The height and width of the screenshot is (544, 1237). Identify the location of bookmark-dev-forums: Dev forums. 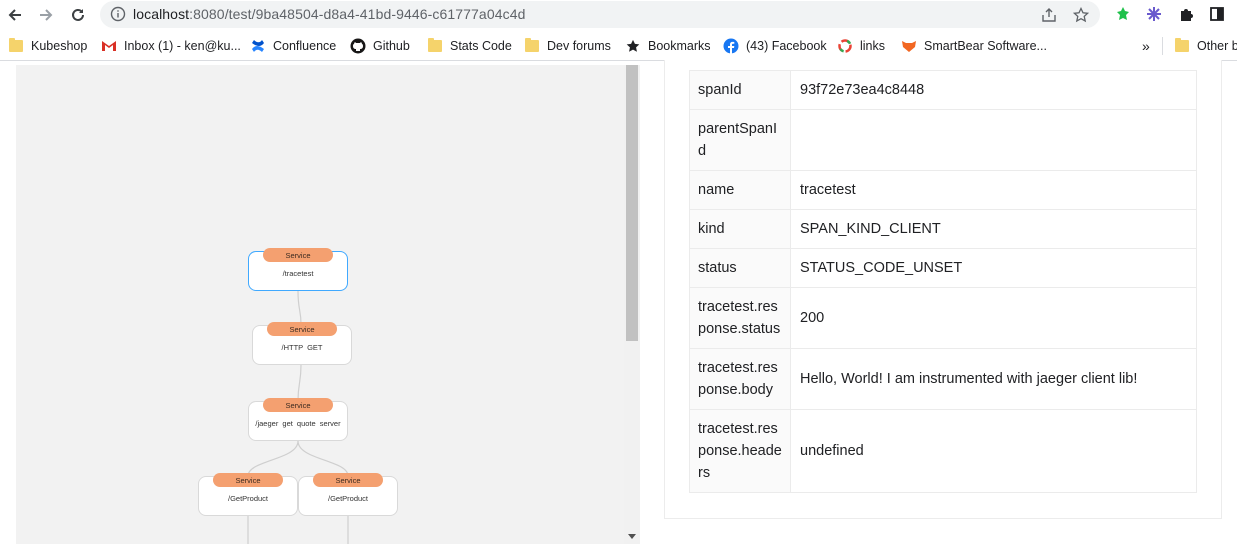
(567, 46).